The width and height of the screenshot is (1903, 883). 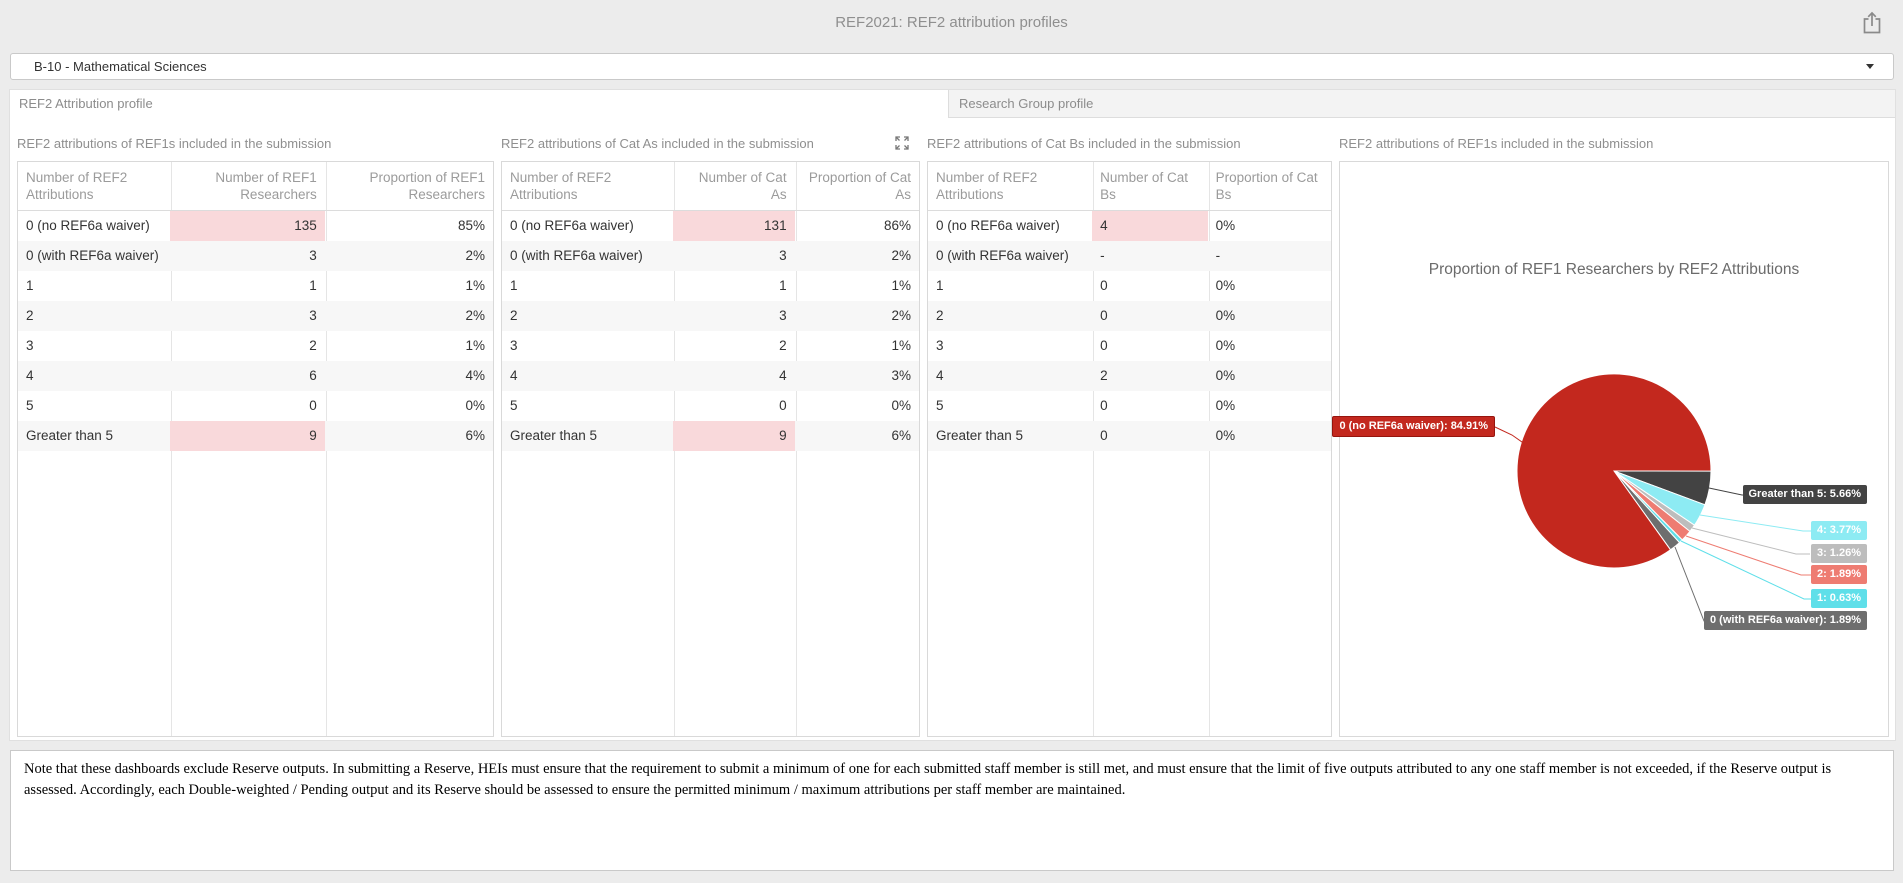 What do you see at coordinates (475, 375) in the screenshot?
I see `table-cell: 4%` at bounding box center [475, 375].